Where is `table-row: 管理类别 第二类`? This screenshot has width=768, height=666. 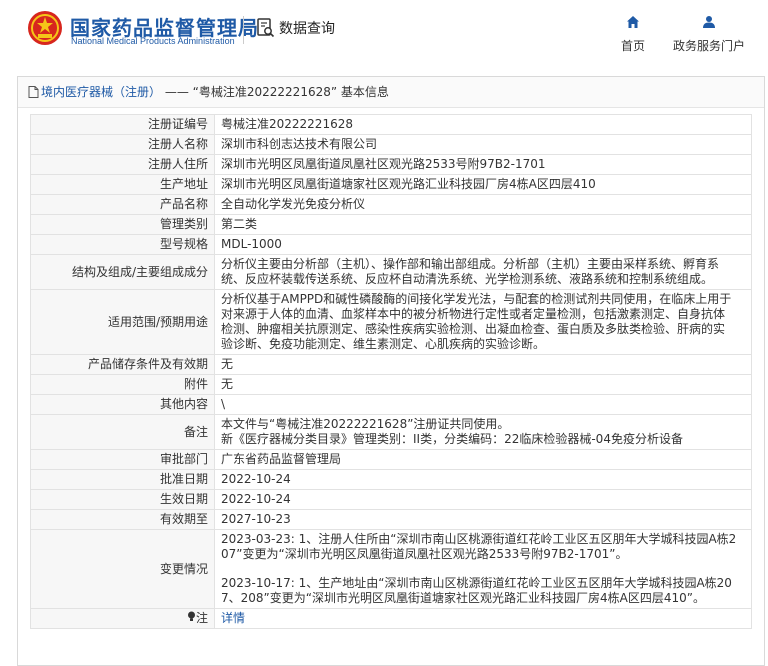 table-row: 管理类别 第二类 is located at coordinates (391, 224).